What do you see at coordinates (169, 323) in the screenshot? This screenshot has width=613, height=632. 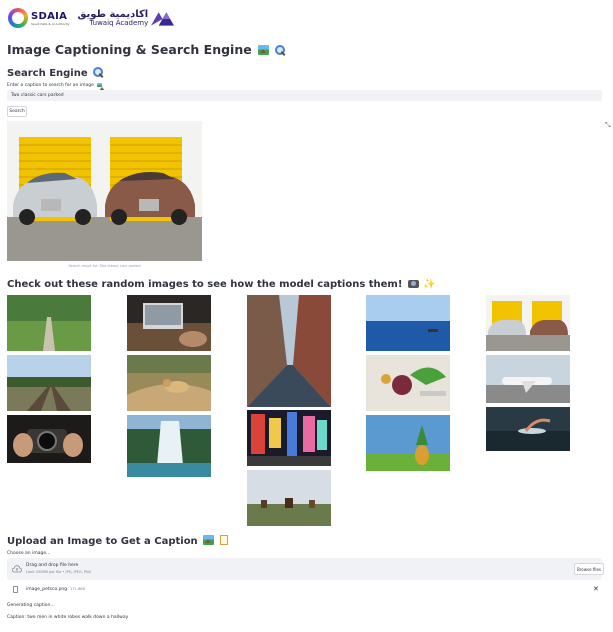 I see `random-image-laptop` at bounding box center [169, 323].